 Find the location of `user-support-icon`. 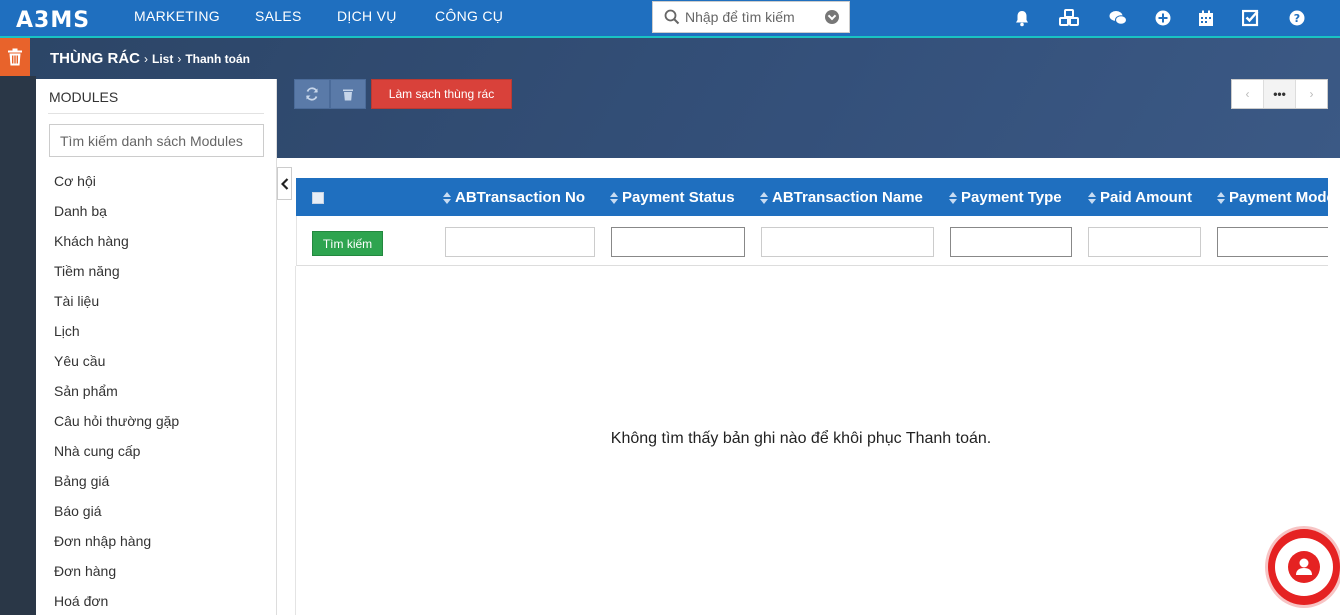

user-support-icon is located at coordinates (1304, 567).